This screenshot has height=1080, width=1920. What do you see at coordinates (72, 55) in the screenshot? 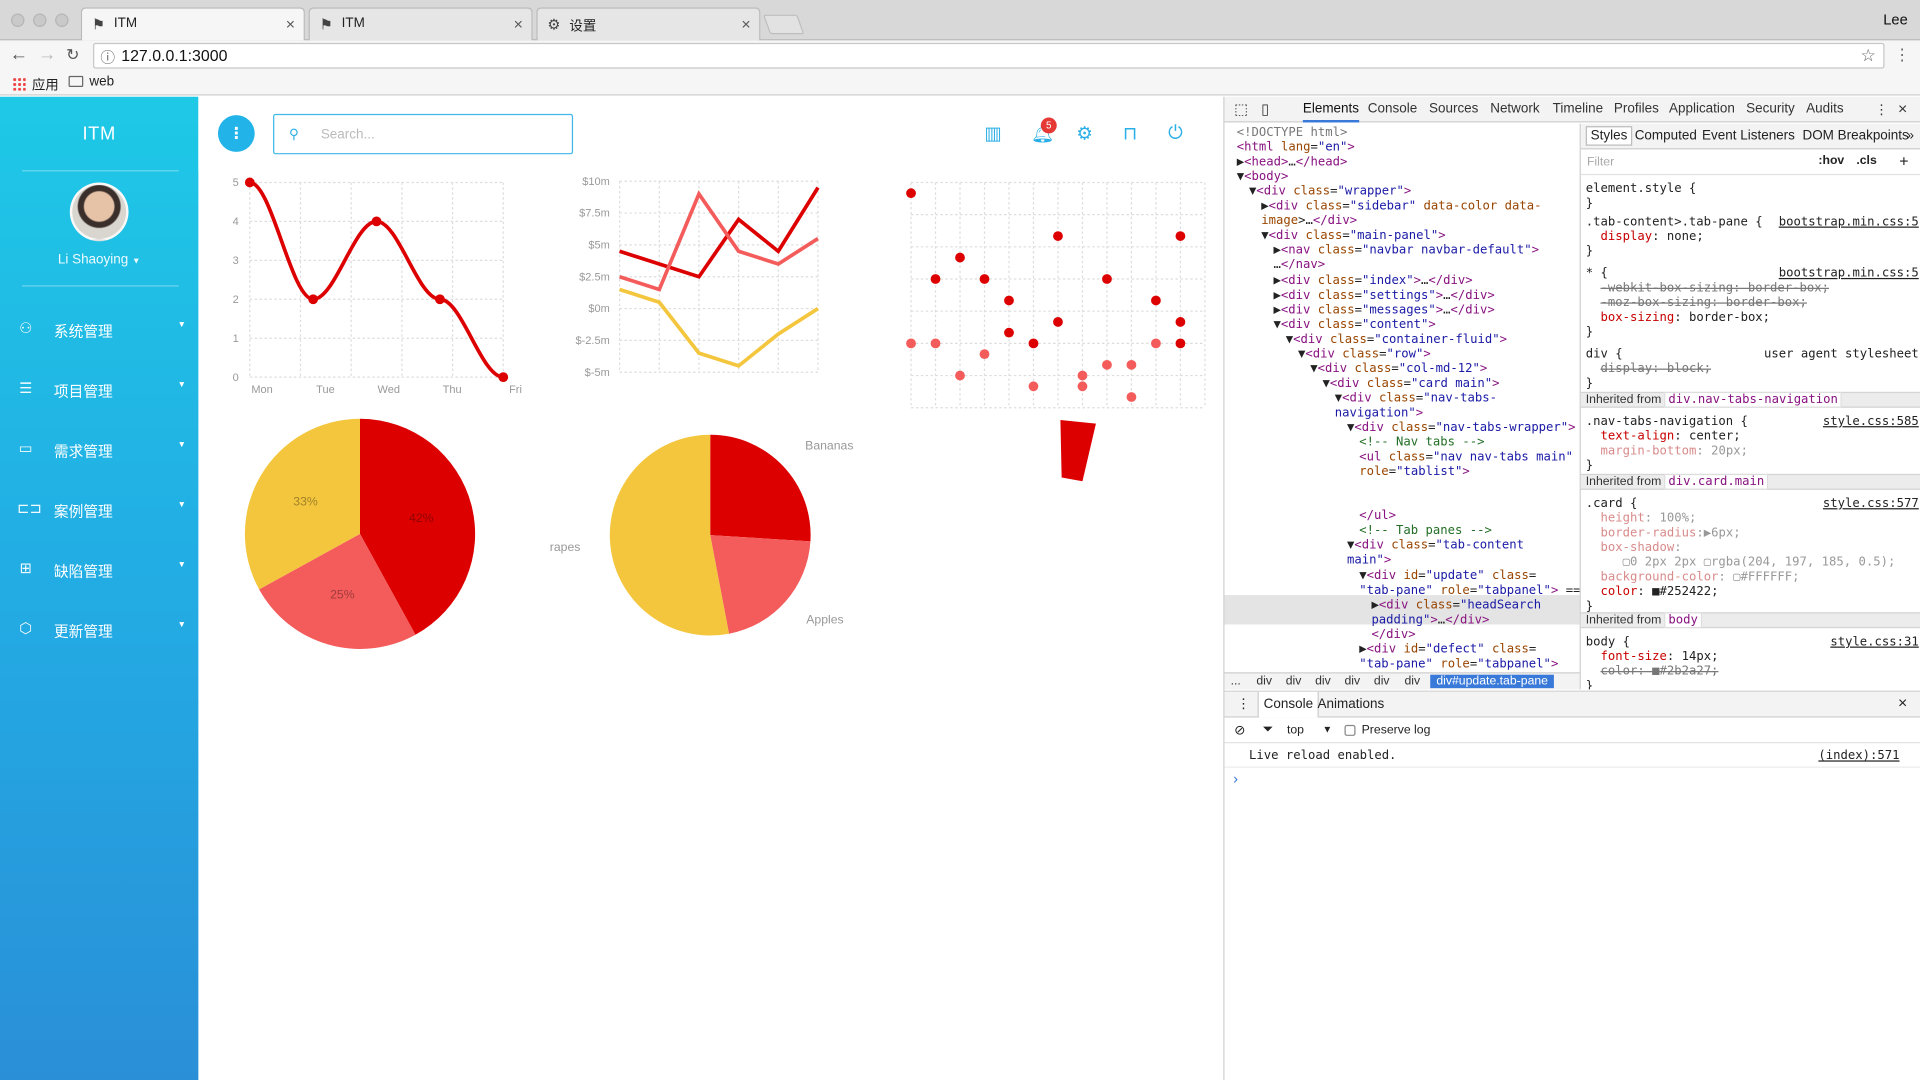
I see `reload-icon: ↻` at bounding box center [72, 55].